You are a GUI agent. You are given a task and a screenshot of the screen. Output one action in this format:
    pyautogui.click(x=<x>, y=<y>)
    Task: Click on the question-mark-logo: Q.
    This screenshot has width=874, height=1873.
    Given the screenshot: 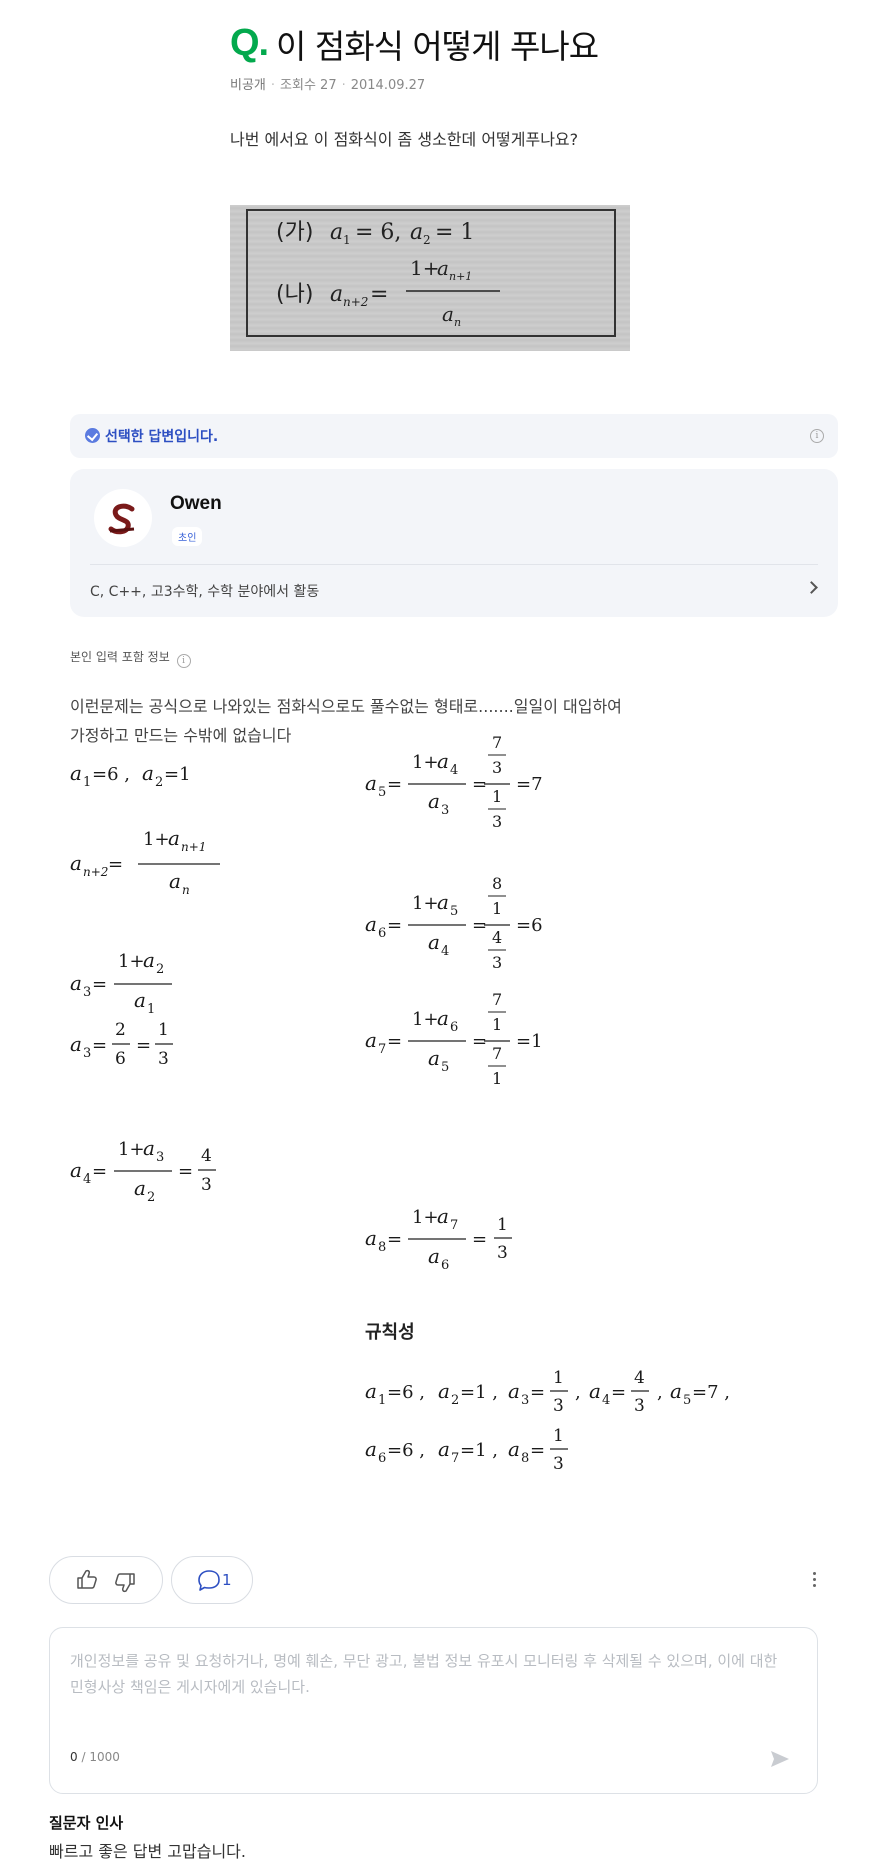 What is the action you would take?
    pyautogui.click(x=249, y=43)
    